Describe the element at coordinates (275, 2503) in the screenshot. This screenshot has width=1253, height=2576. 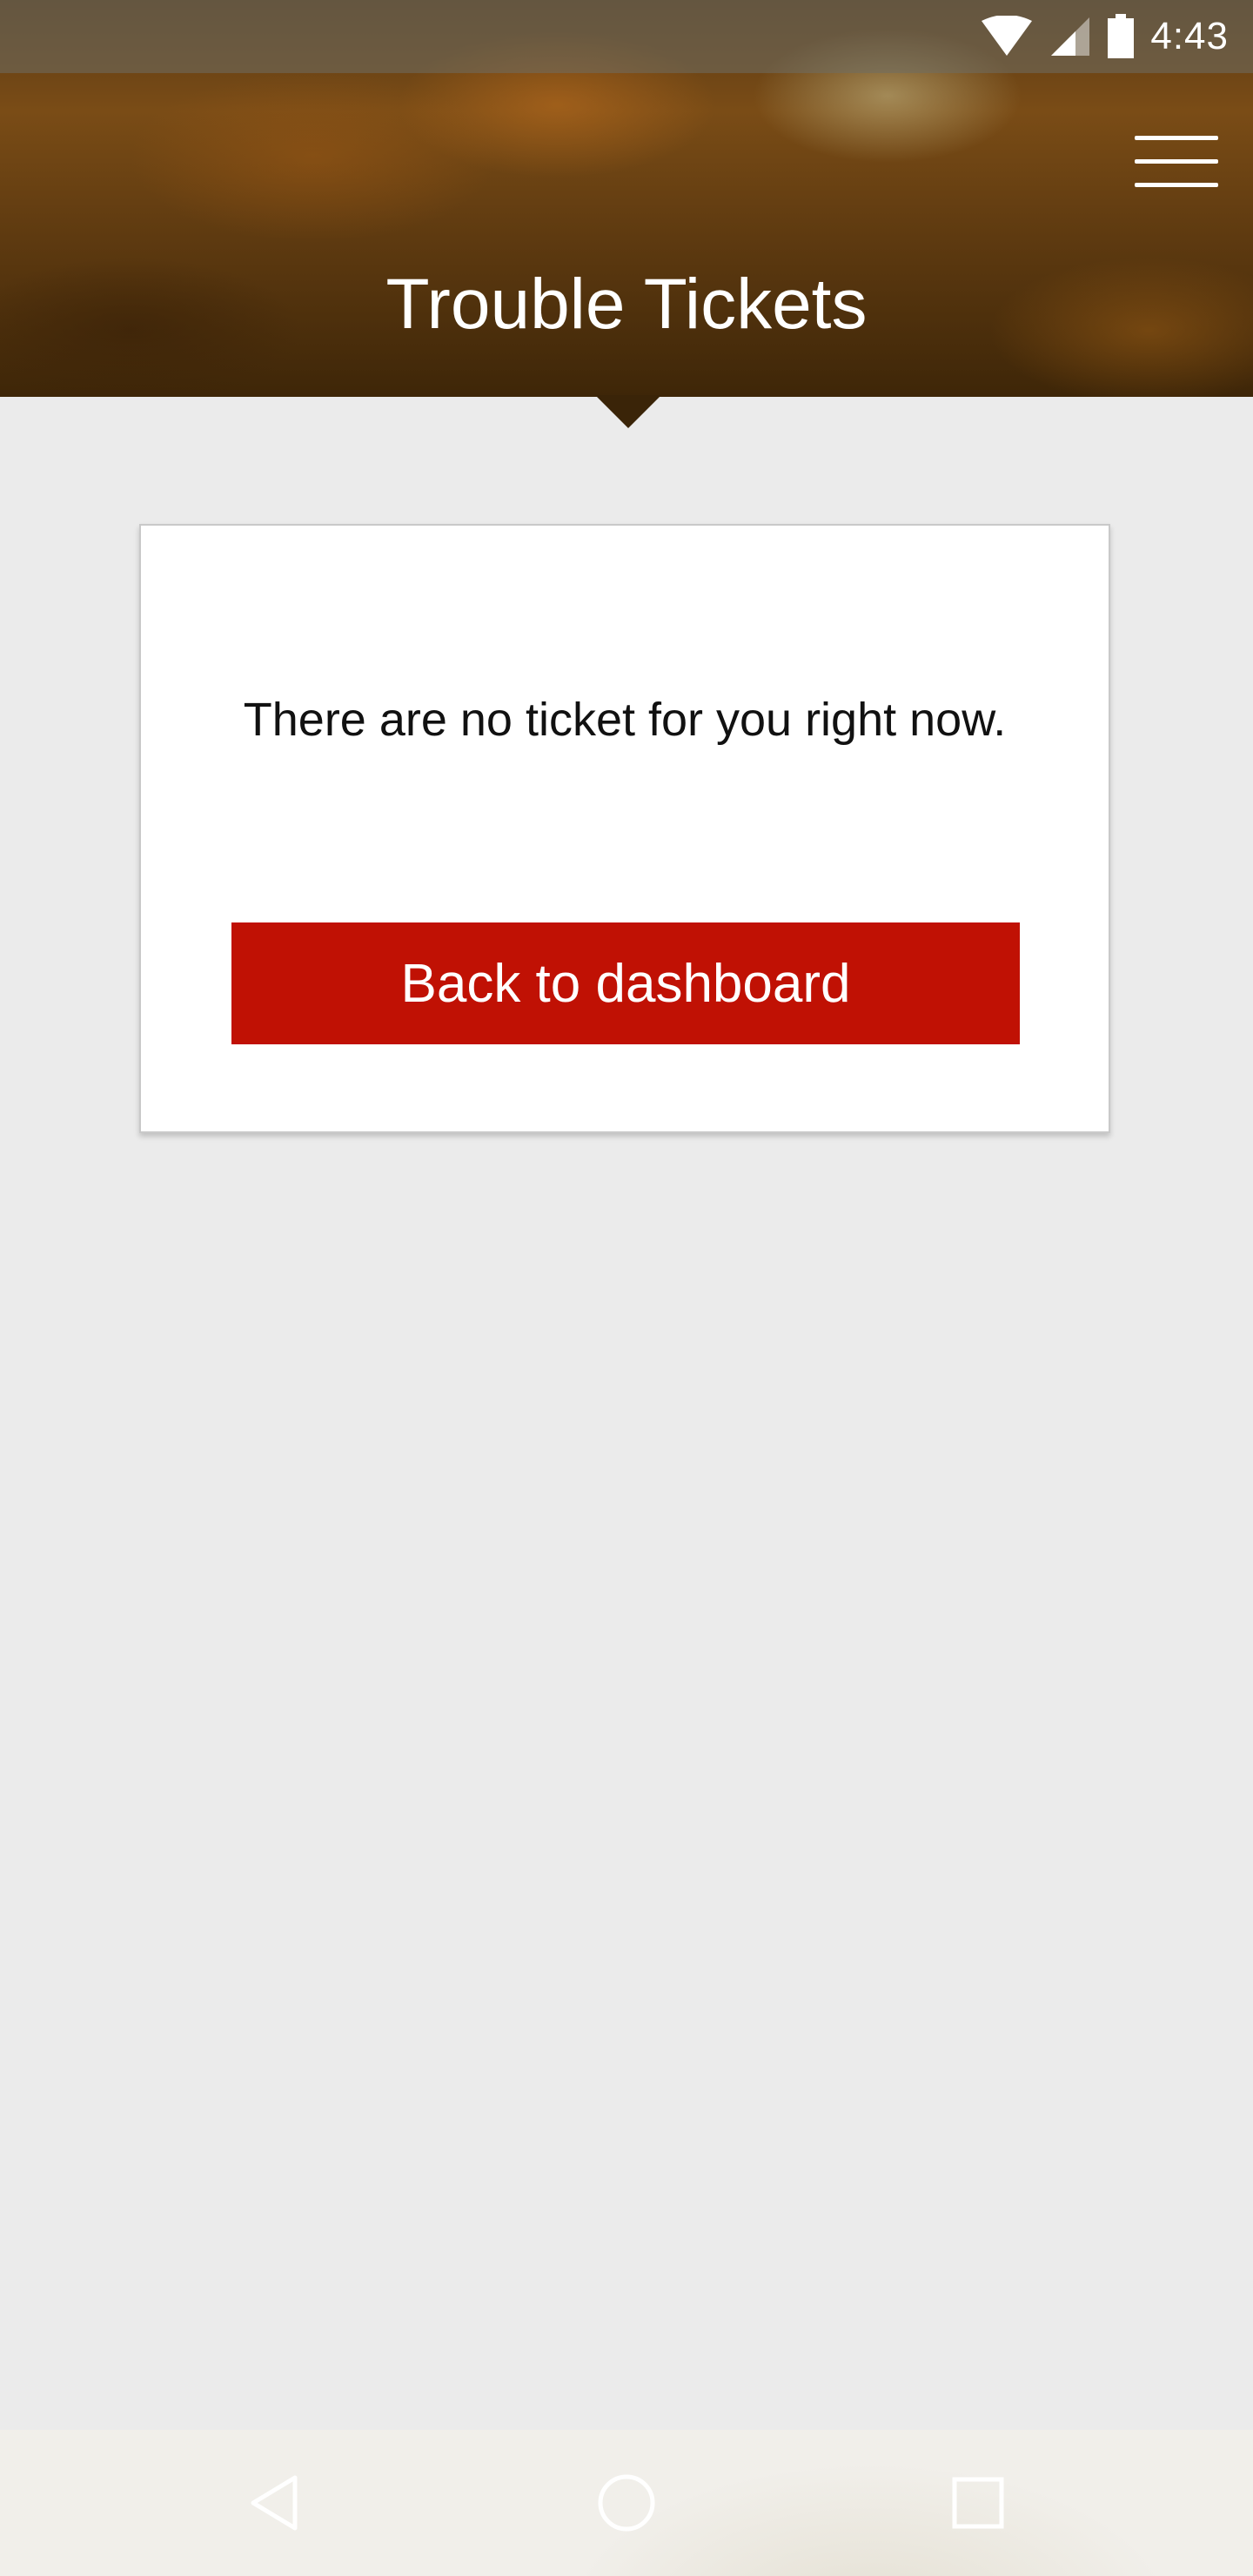
I see `back-icon` at that location.